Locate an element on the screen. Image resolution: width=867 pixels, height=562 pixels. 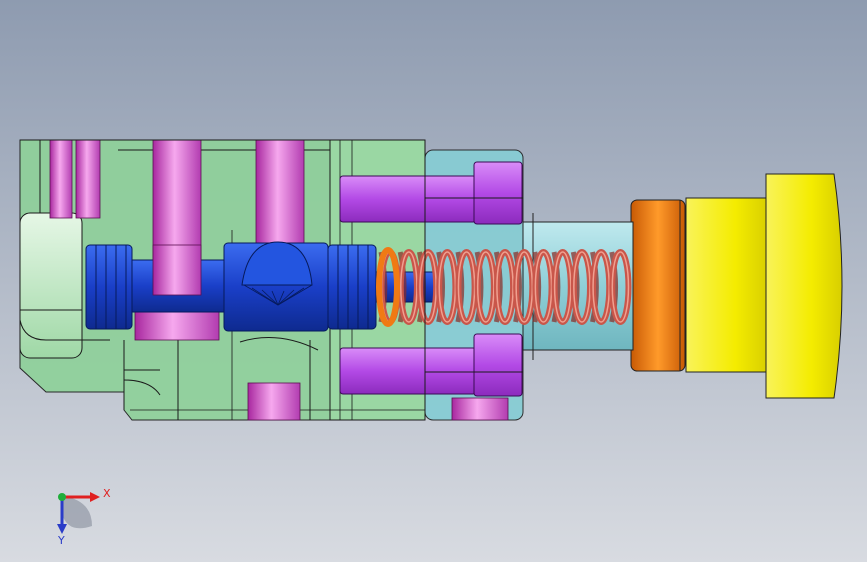
y-axis-label: Y is located at coordinates (61, 540).